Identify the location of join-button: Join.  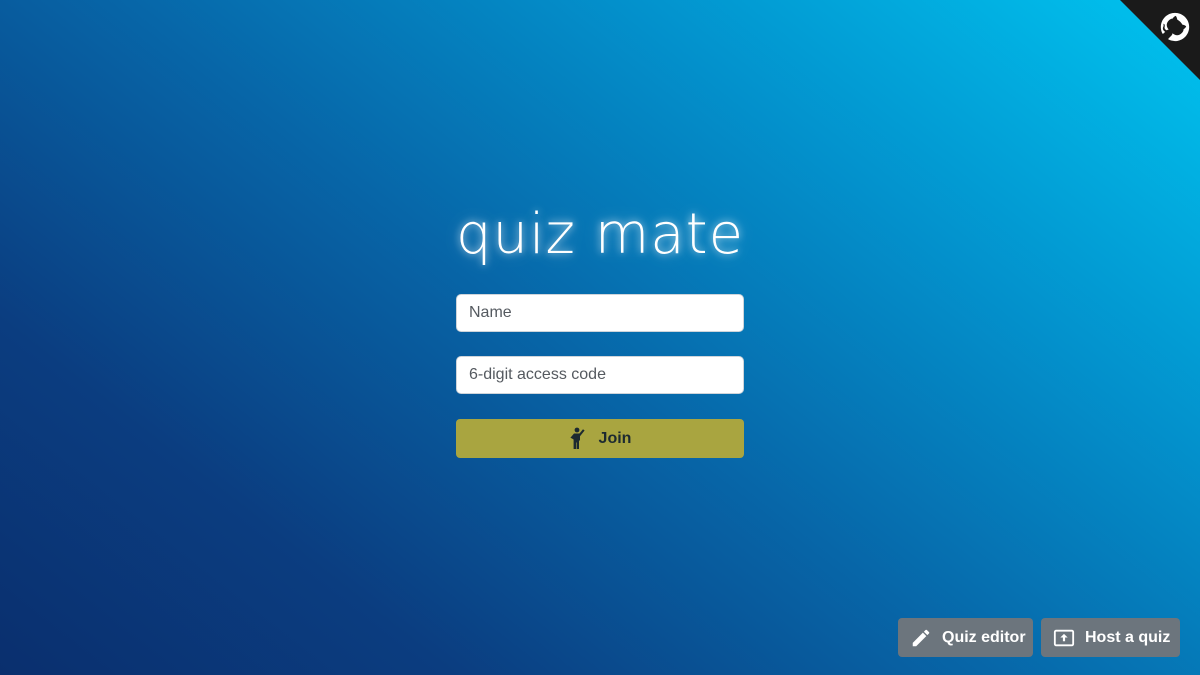
(600, 438).